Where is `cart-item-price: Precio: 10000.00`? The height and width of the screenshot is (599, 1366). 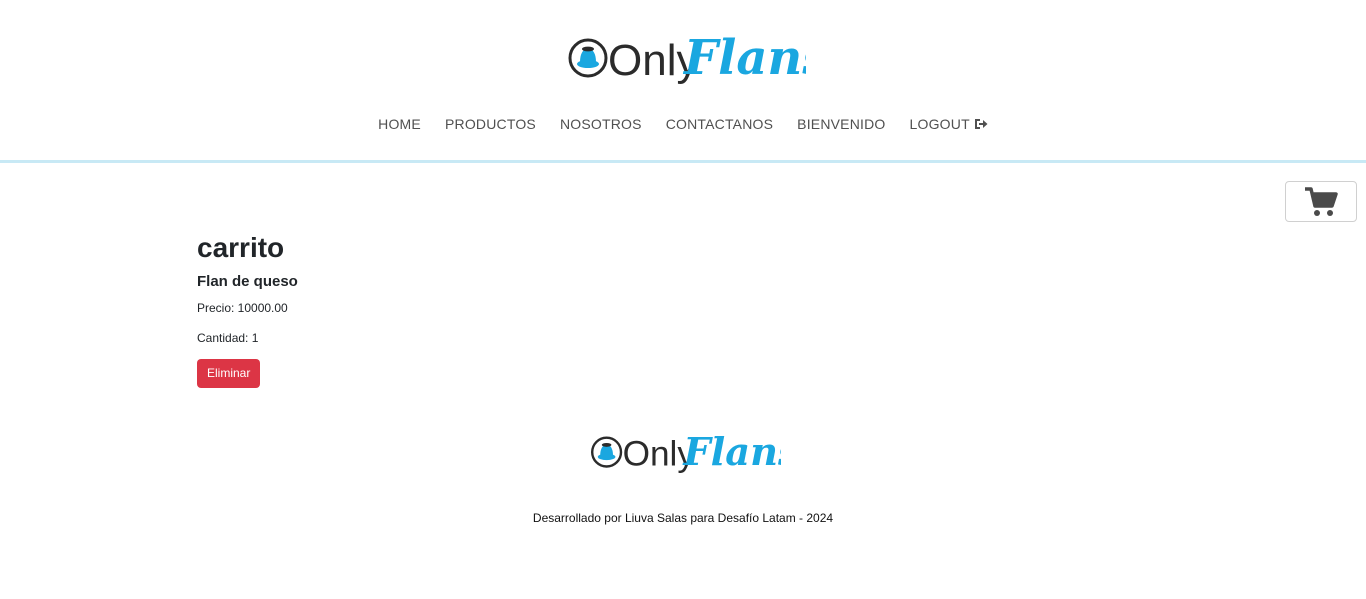 cart-item-price: Precio: 10000.00 is located at coordinates (242, 308).